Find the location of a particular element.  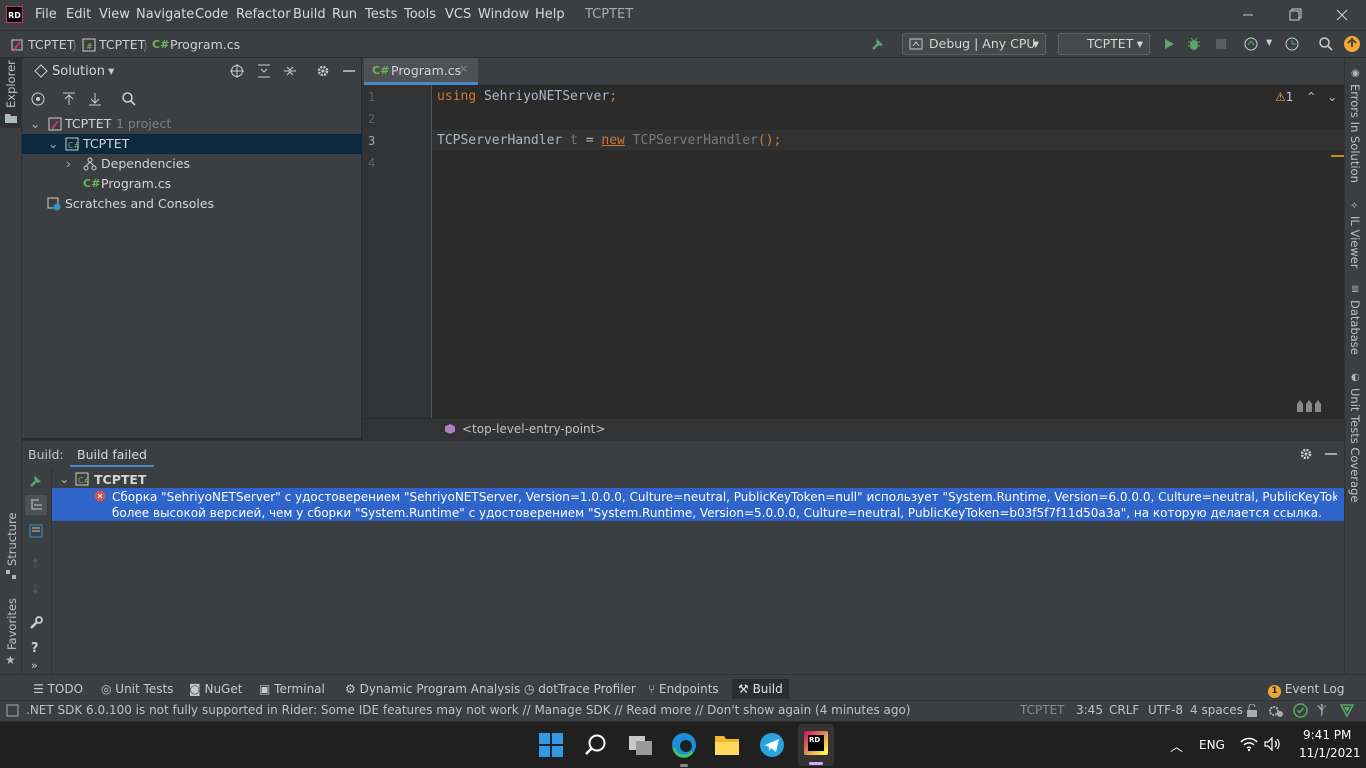

run-config-selector: TCPTET ▾ is located at coordinates (1104, 44).